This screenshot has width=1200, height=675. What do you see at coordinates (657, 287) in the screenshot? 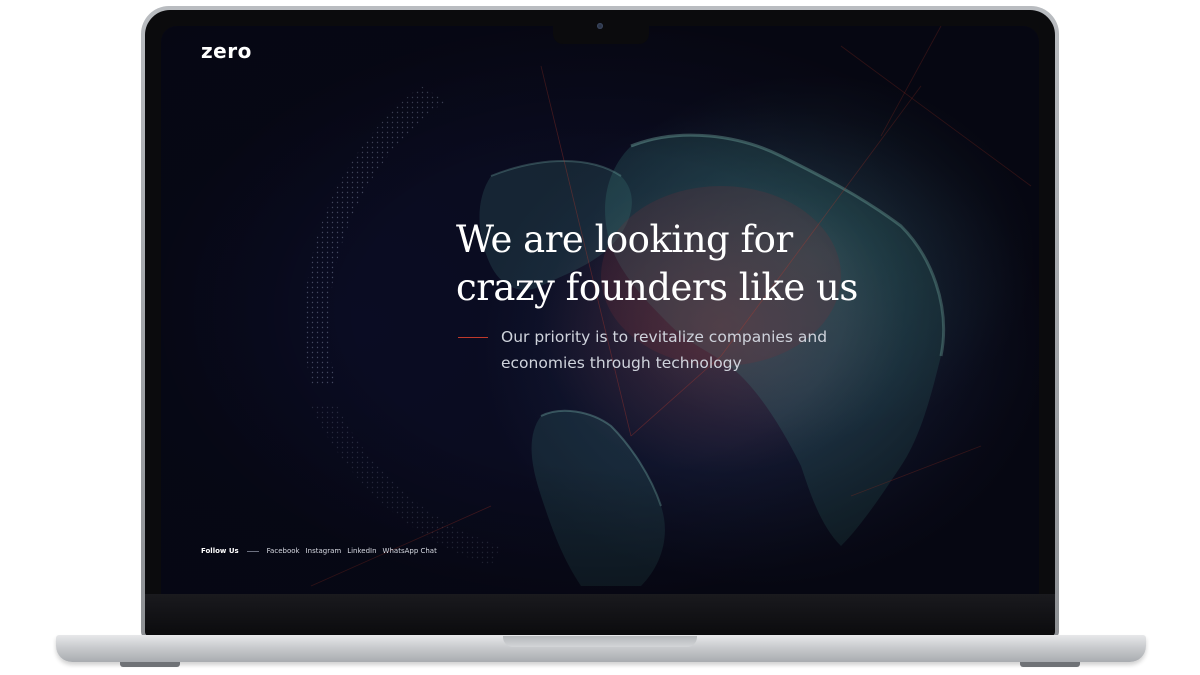
I see `headline-line-2: crazy founders like us` at bounding box center [657, 287].